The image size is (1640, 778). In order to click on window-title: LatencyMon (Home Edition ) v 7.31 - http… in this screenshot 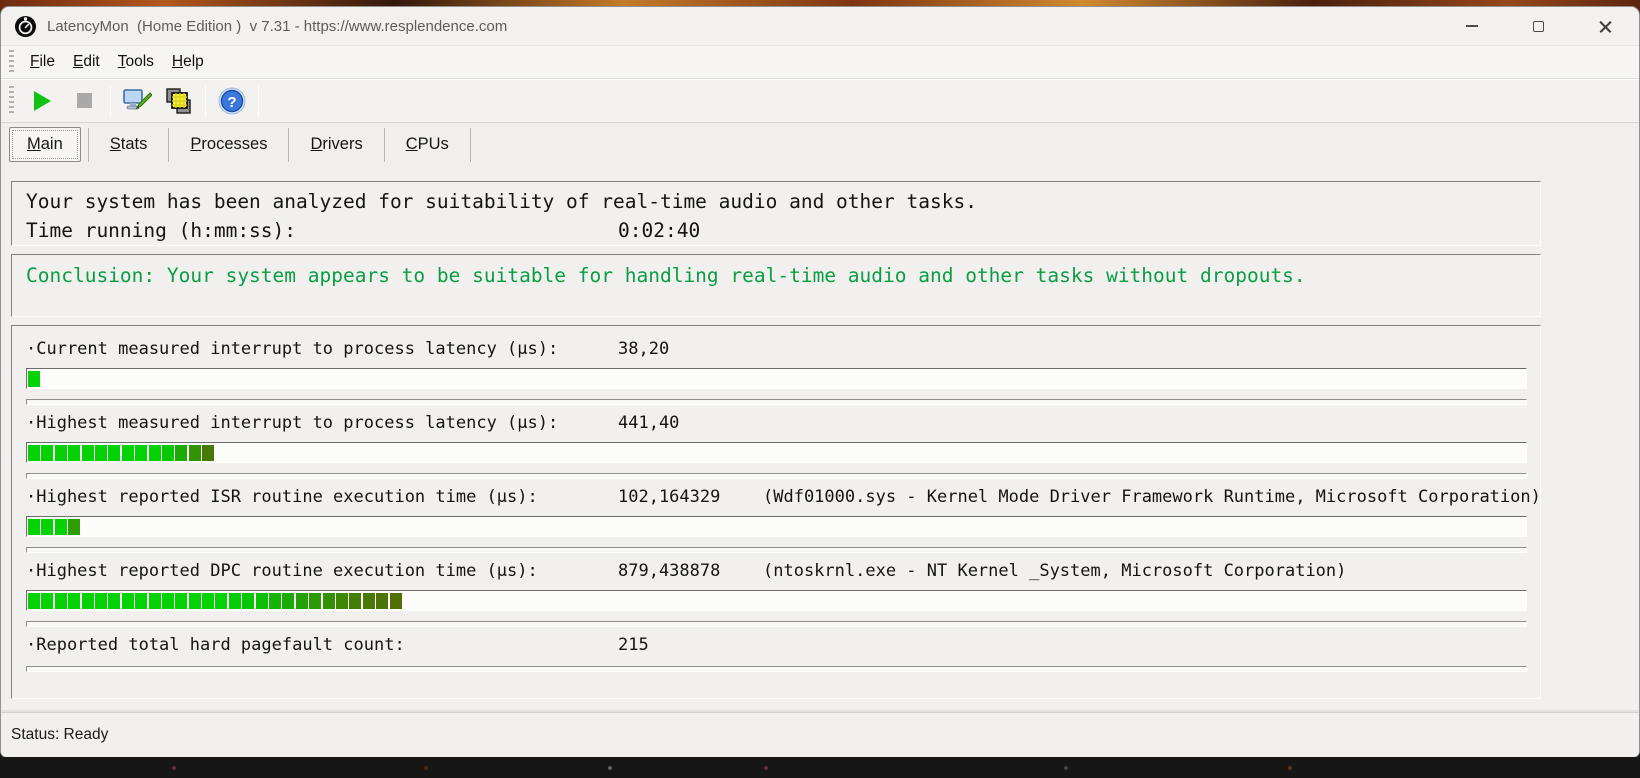, I will do `click(277, 26)`.